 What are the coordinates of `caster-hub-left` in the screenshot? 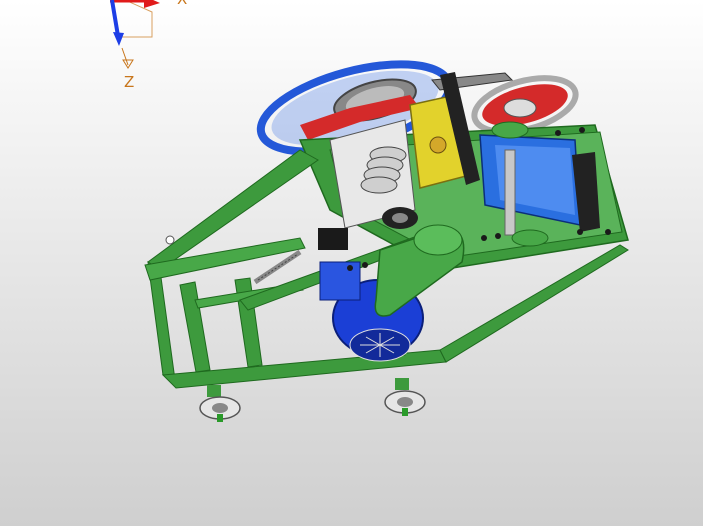 It's located at (220, 408).